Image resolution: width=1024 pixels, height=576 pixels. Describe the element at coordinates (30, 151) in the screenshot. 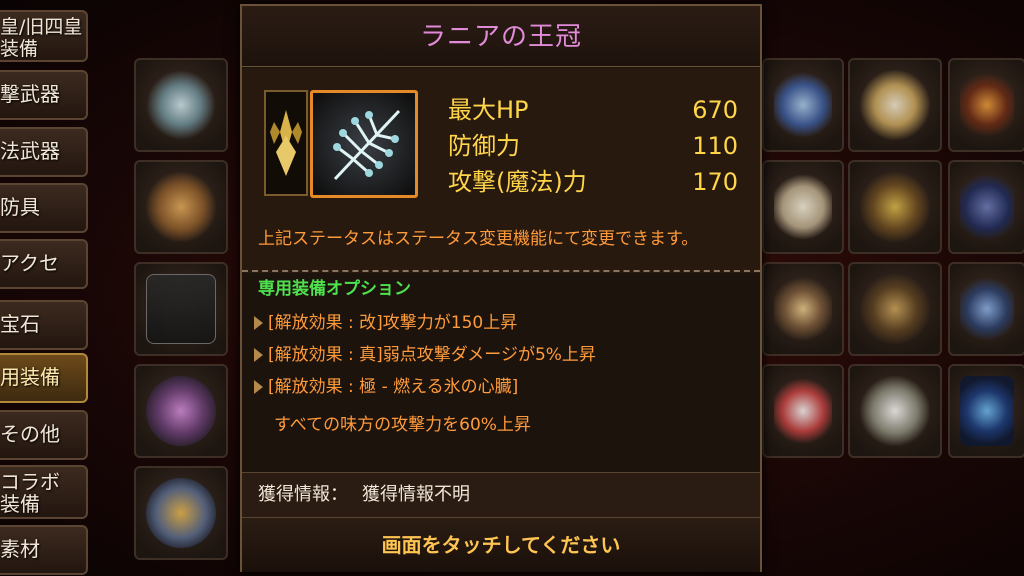

I see `category-tab-label: 法武器` at that location.